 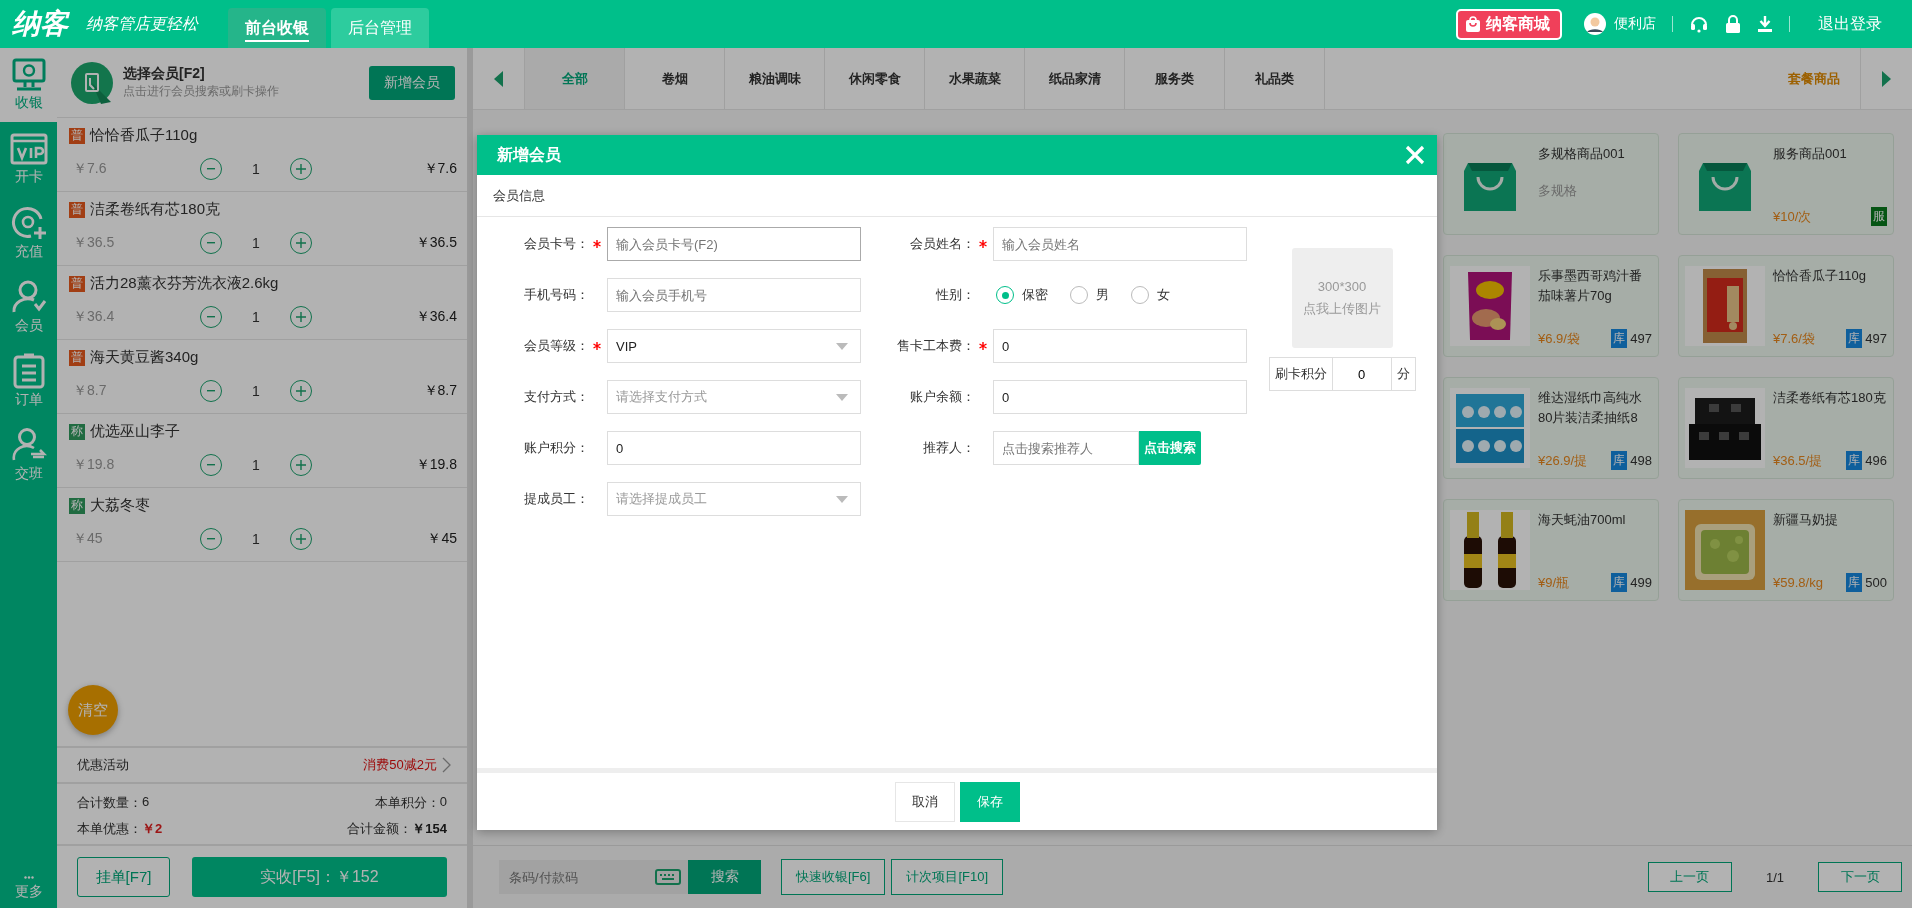 What do you see at coordinates (1830, 398) in the screenshot?
I see `product-name: 洁柔卷纸有芯180克` at bounding box center [1830, 398].